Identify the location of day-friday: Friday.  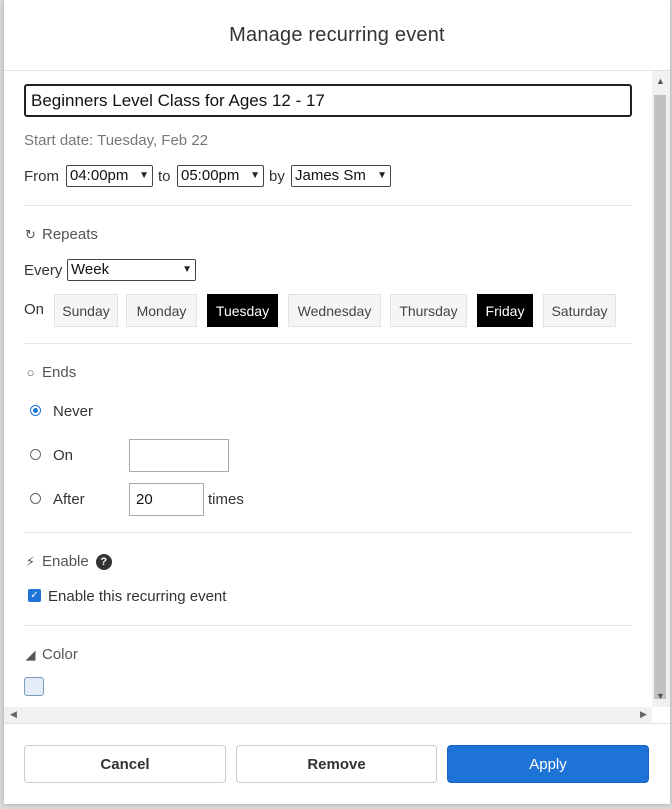
(505, 310).